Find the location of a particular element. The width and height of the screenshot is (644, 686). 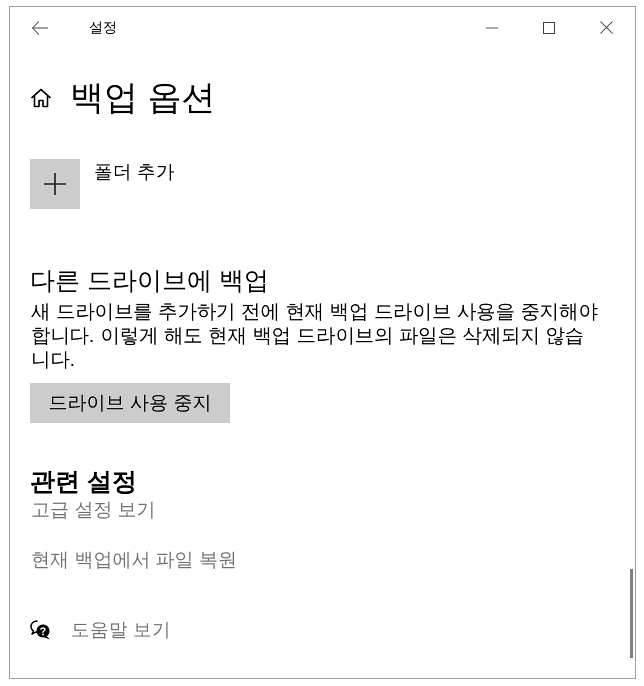

help-chat-icon is located at coordinates (40, 630).